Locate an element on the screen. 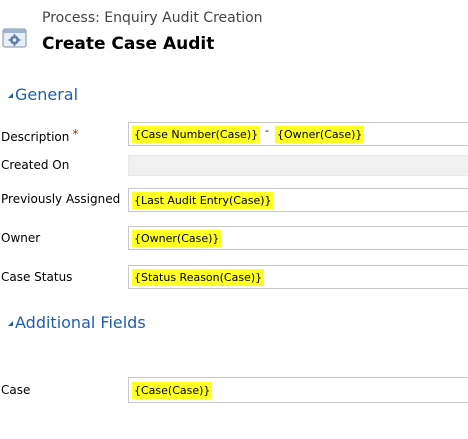 The image size is (468, 439). case-field: {Case(Case)} is located at coordinates (298, 390).